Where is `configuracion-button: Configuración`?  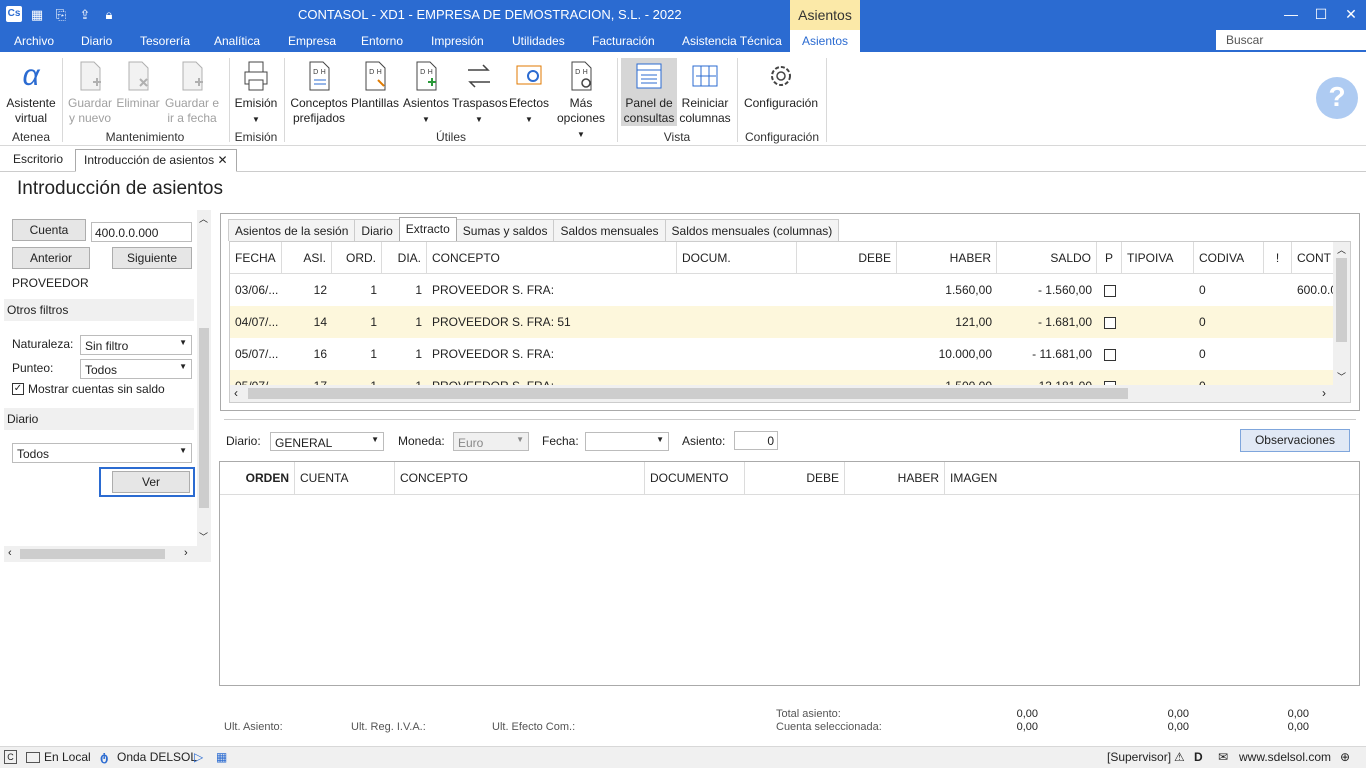 configuracion-button: Configuración is located at coordinates (781, 85).